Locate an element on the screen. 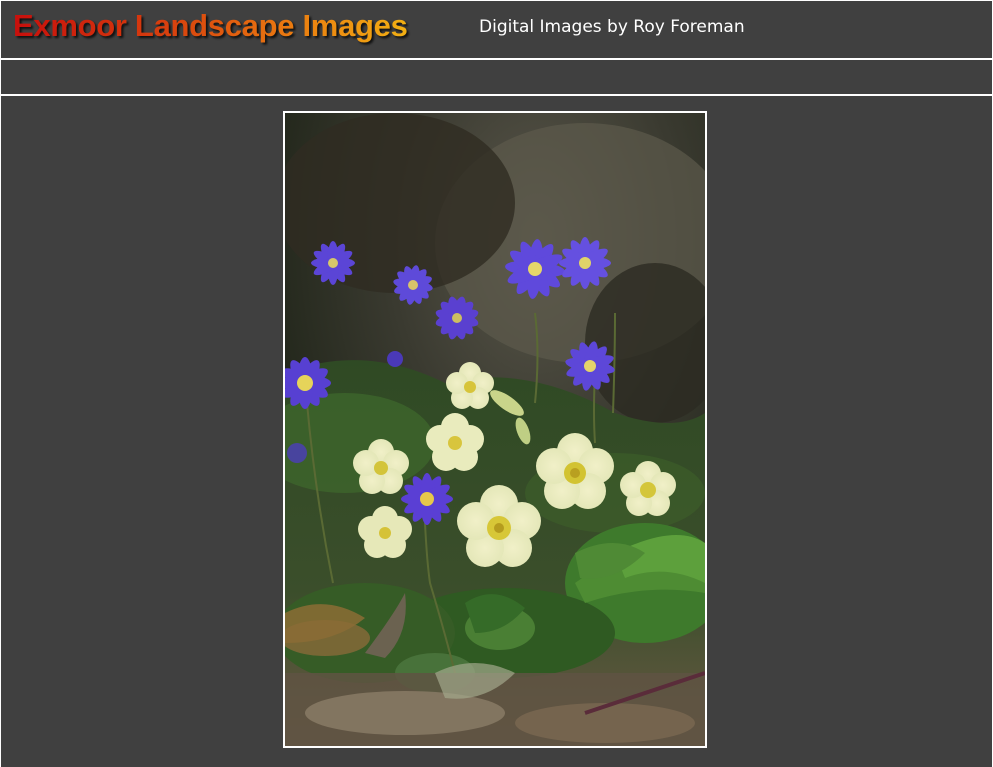  site-subtitle: Digital Images by Roy Foreman is located at coordinates (612, 27).